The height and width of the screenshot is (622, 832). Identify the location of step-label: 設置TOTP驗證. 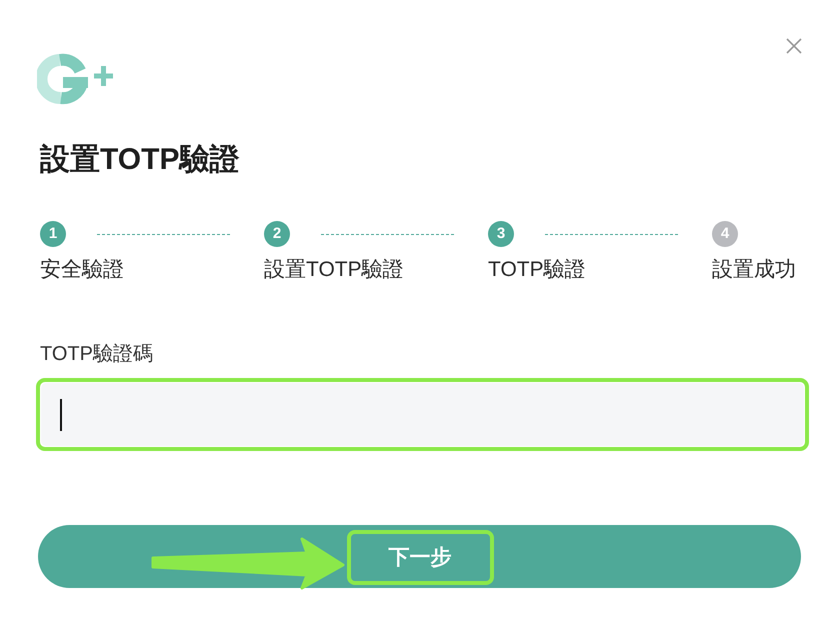
(334, 270).